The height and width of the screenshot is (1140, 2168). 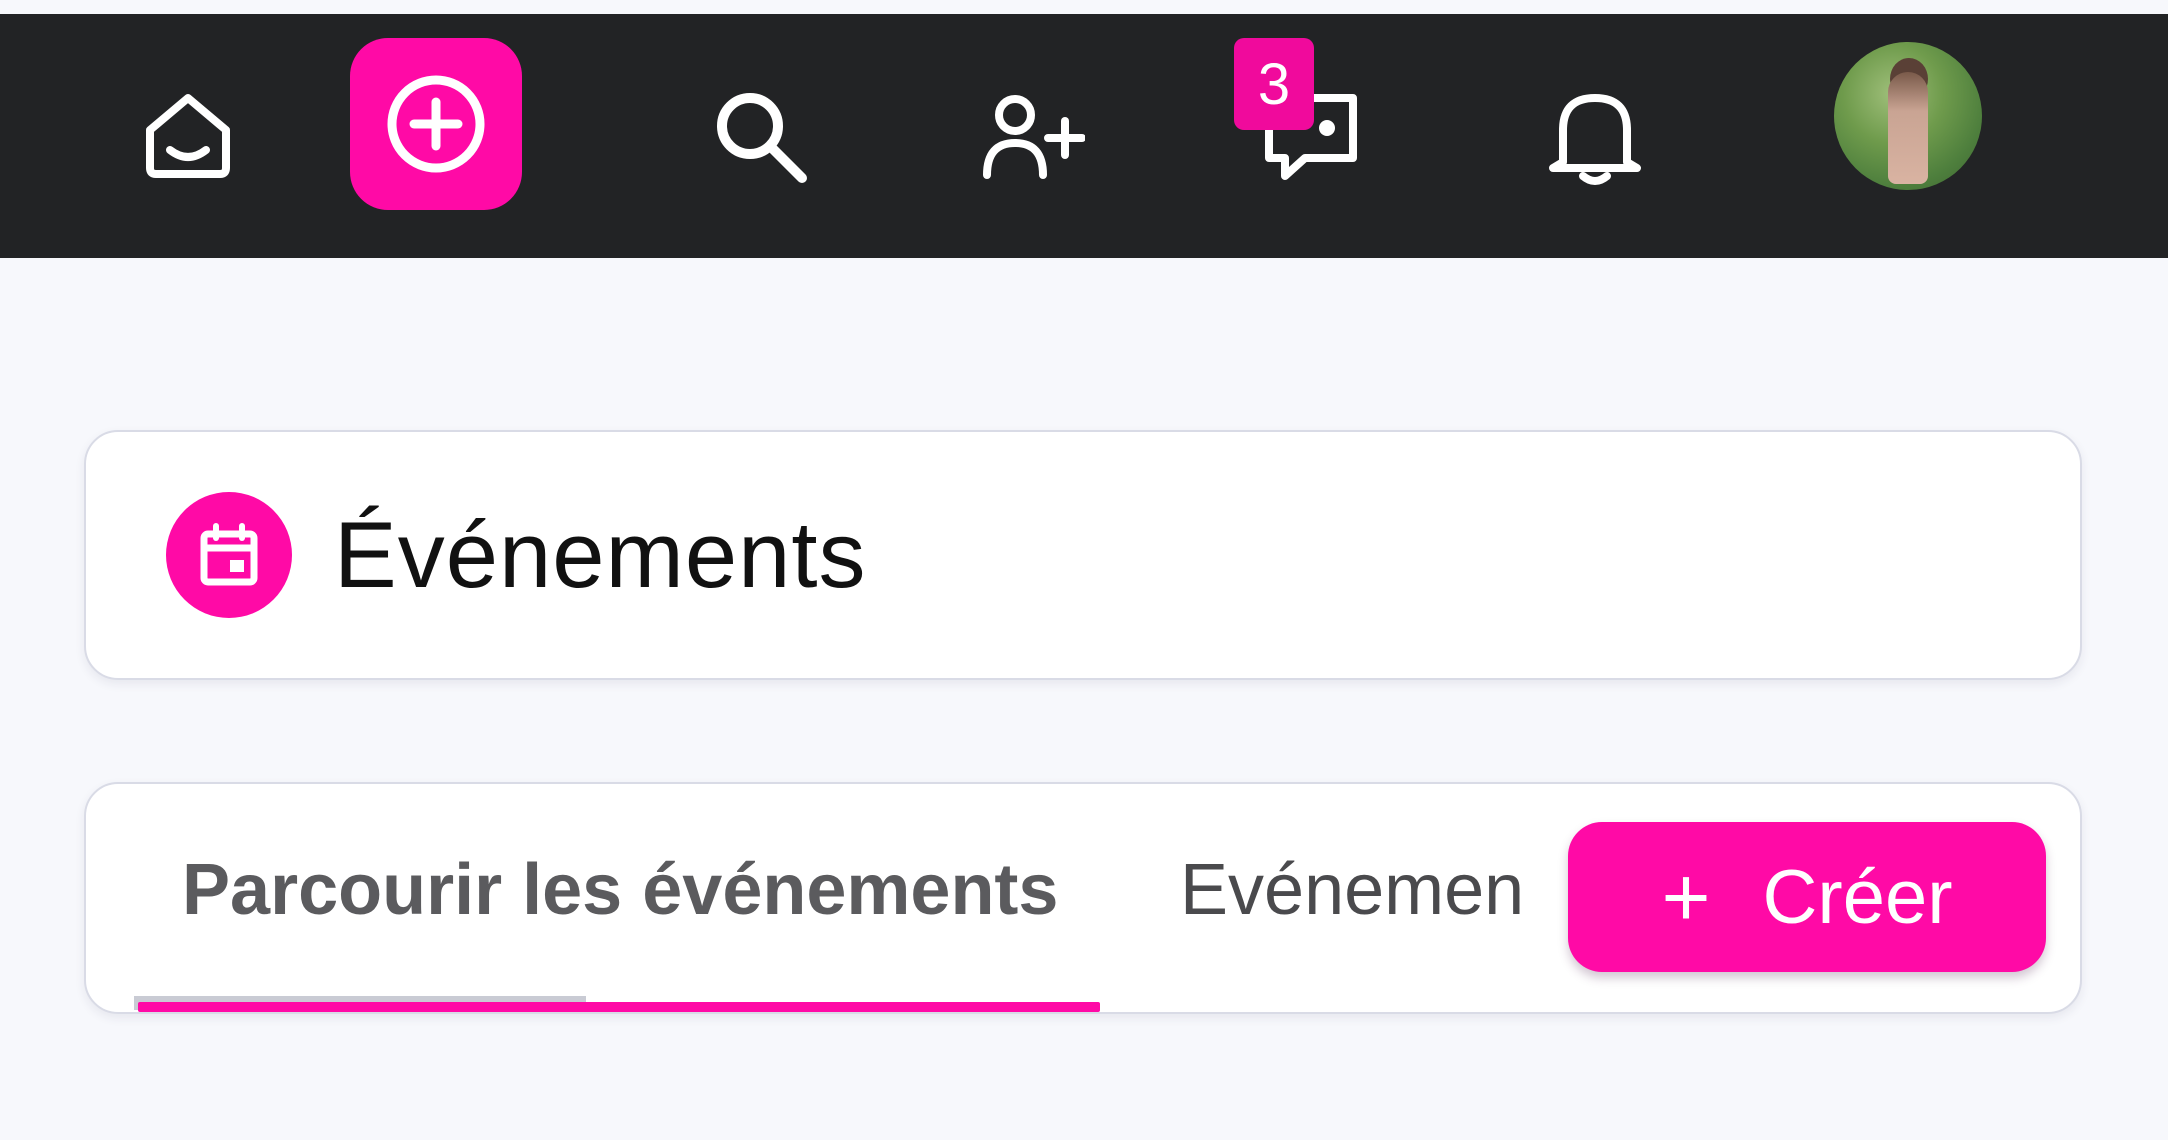 I want to click on bell-icon, so click(x=1595, y=139).